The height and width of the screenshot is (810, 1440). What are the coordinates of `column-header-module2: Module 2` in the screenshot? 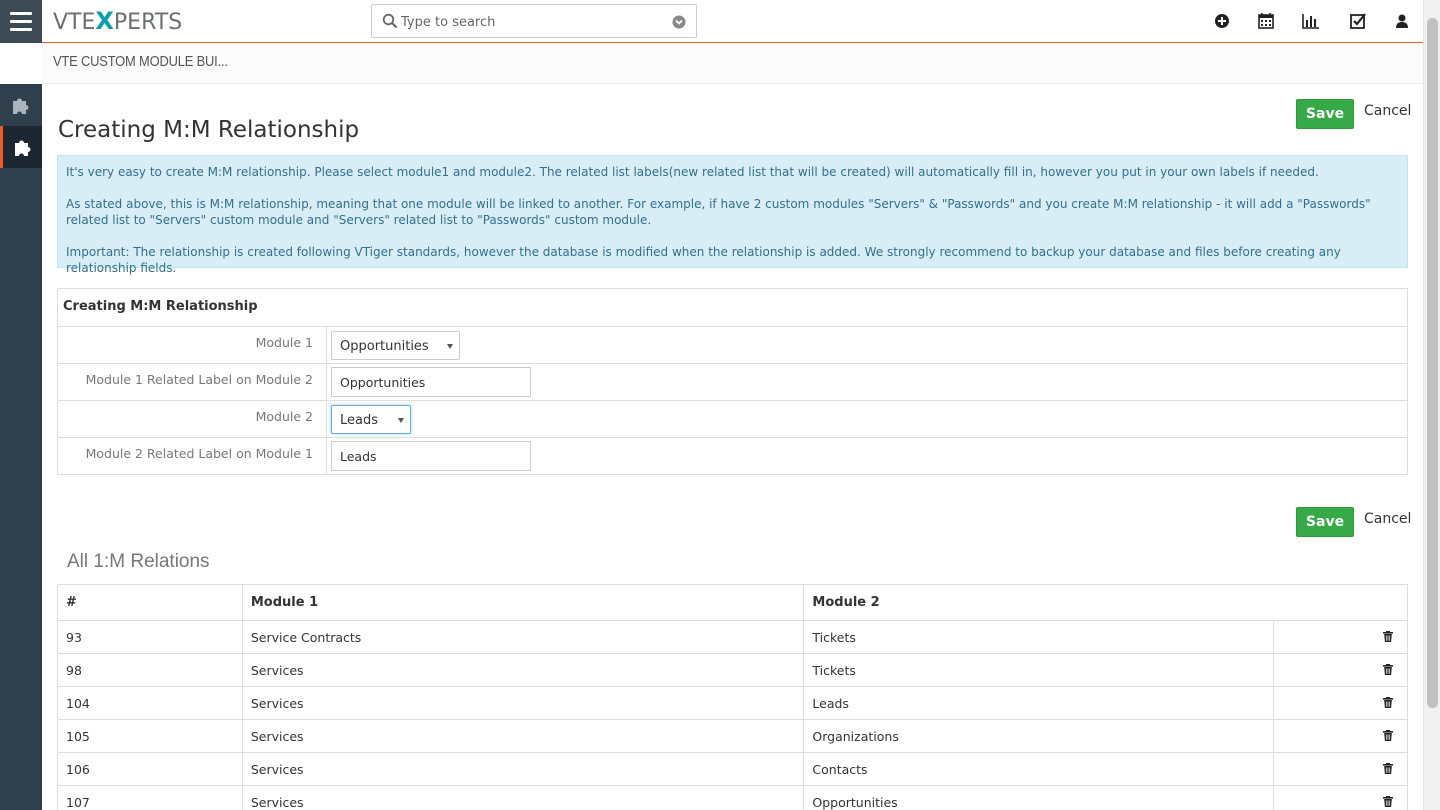 It's located at (1105, 602).